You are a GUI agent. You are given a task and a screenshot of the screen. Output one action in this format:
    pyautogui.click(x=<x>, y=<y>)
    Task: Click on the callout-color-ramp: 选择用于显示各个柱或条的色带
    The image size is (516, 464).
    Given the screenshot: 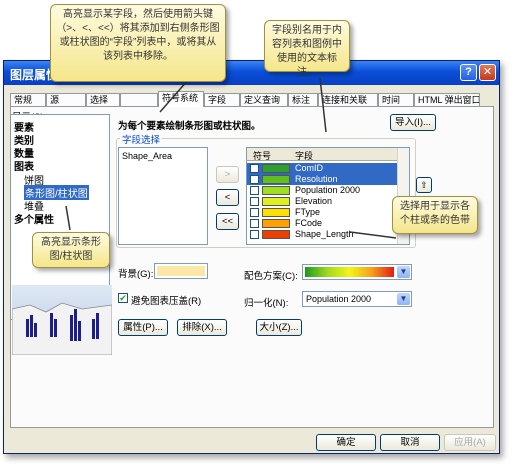 What is the action you would take?
    pyautogui.click(x=435, y=215)
    